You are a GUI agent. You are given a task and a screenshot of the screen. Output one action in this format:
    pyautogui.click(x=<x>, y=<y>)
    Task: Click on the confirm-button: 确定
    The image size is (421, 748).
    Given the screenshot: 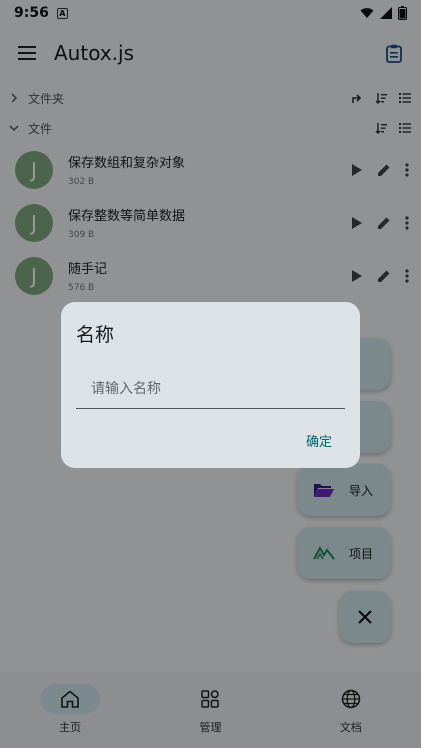 What is the action you would take?
    pyautogui.click(x=319, y=440)
    